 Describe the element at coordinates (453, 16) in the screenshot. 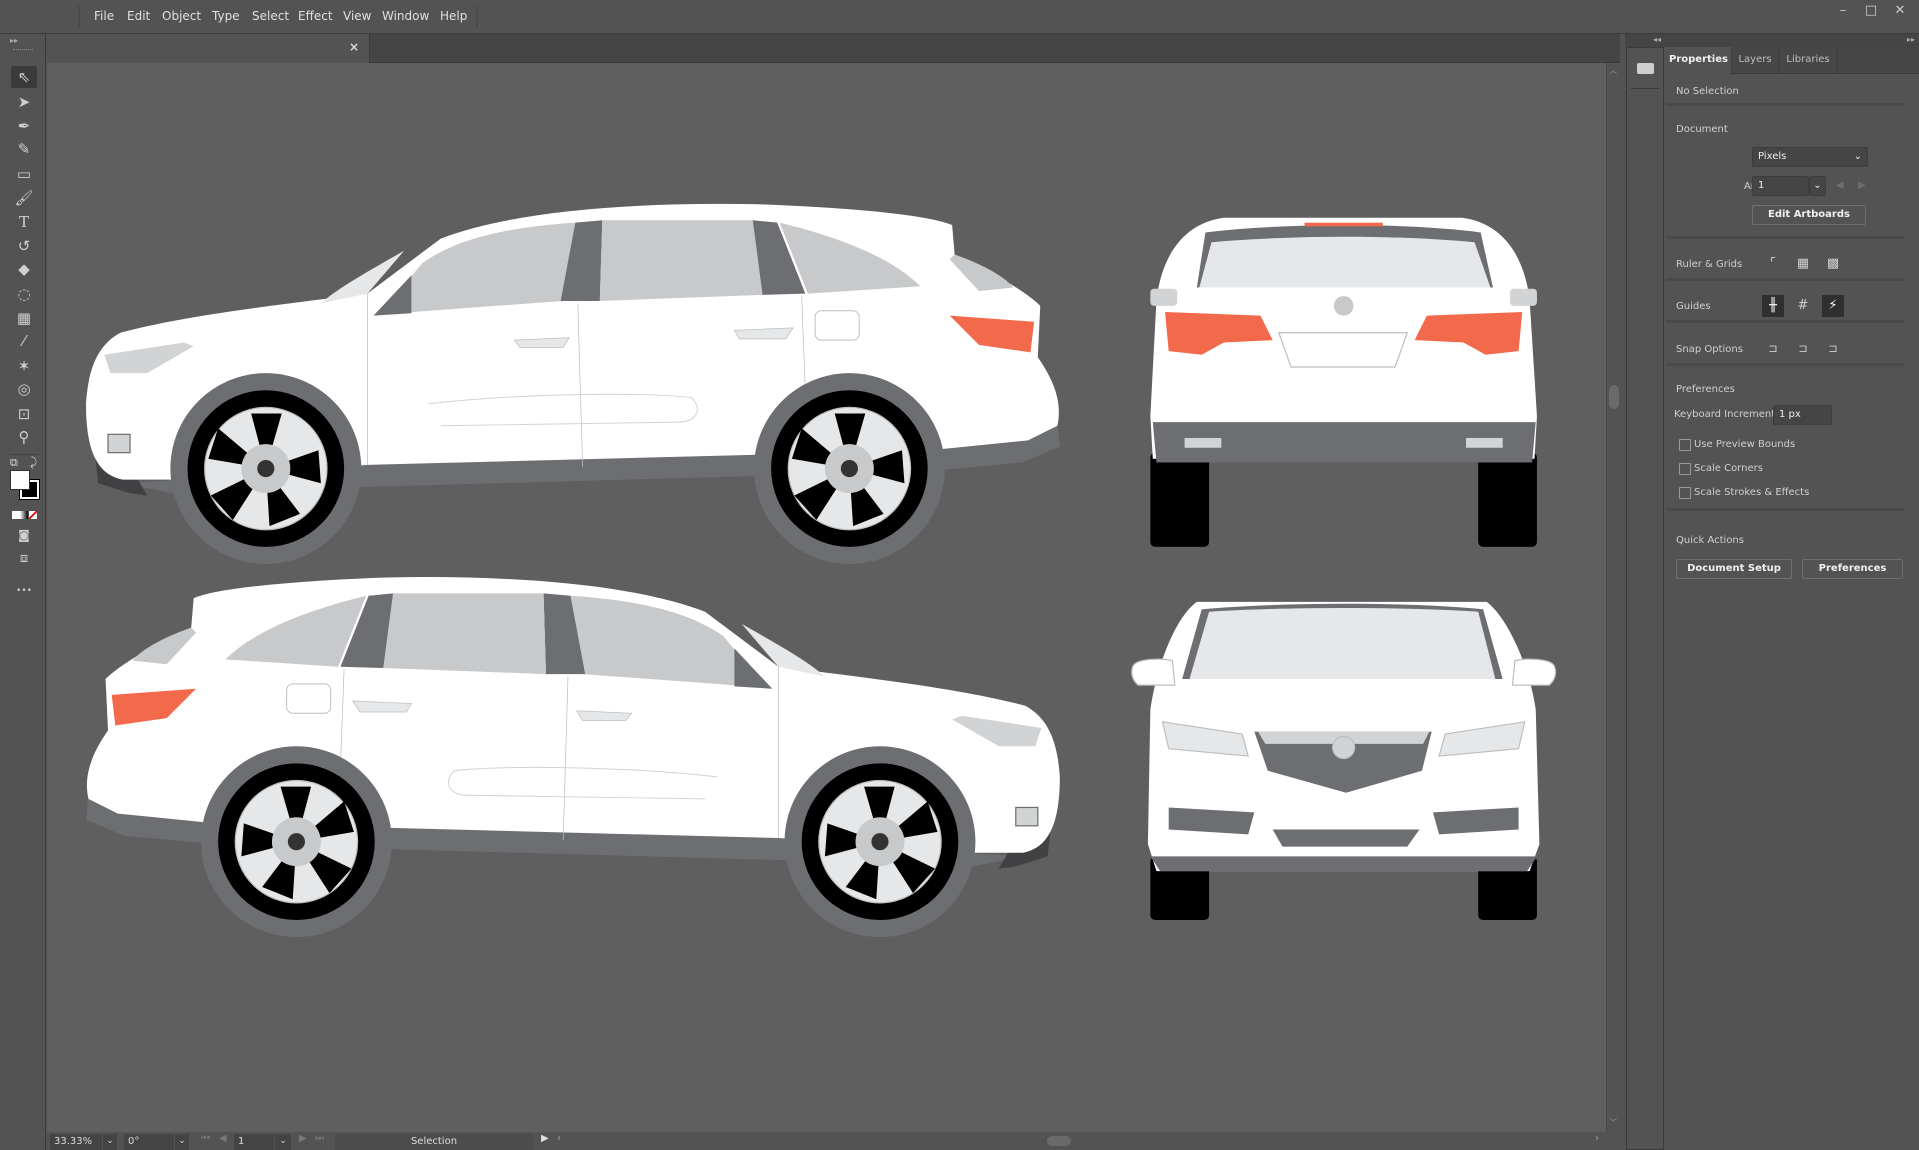

I see `menu-help: Help` at that location.